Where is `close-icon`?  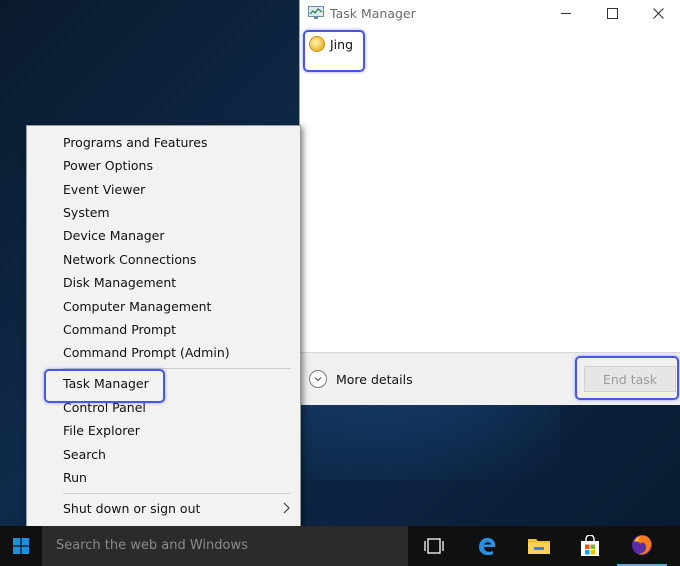 close-icon is located at coordinates (658, 13).